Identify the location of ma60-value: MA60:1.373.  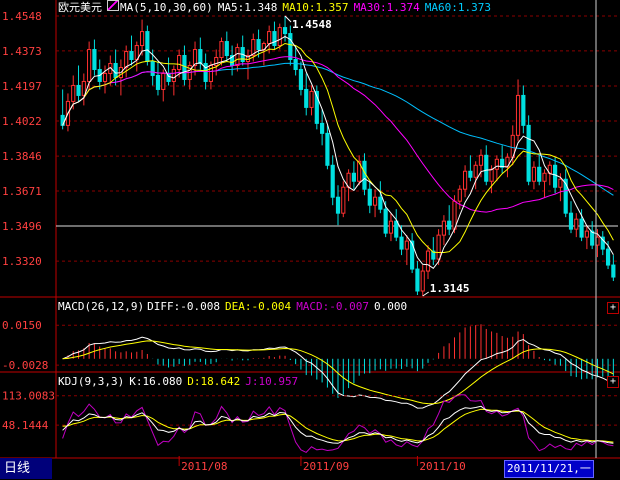
(458, 7).